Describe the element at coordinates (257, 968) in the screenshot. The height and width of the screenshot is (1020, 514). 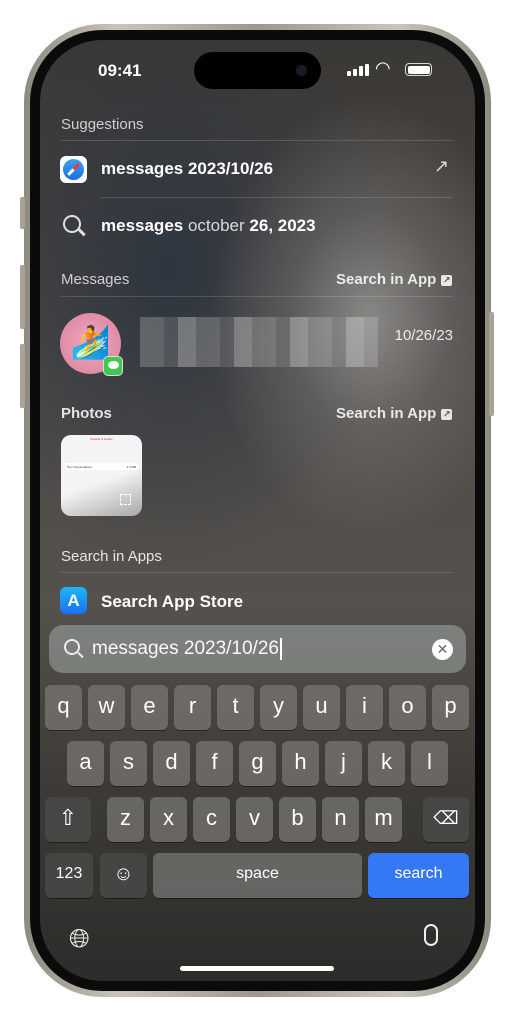
I see `home-indicator` at that location.